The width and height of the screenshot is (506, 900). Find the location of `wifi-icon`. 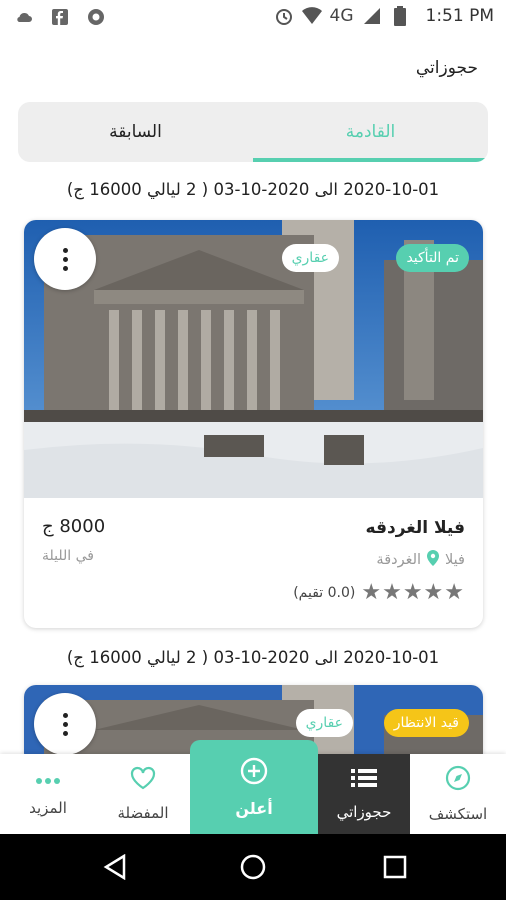

wifi-icon is located at coordinates (311, 16).